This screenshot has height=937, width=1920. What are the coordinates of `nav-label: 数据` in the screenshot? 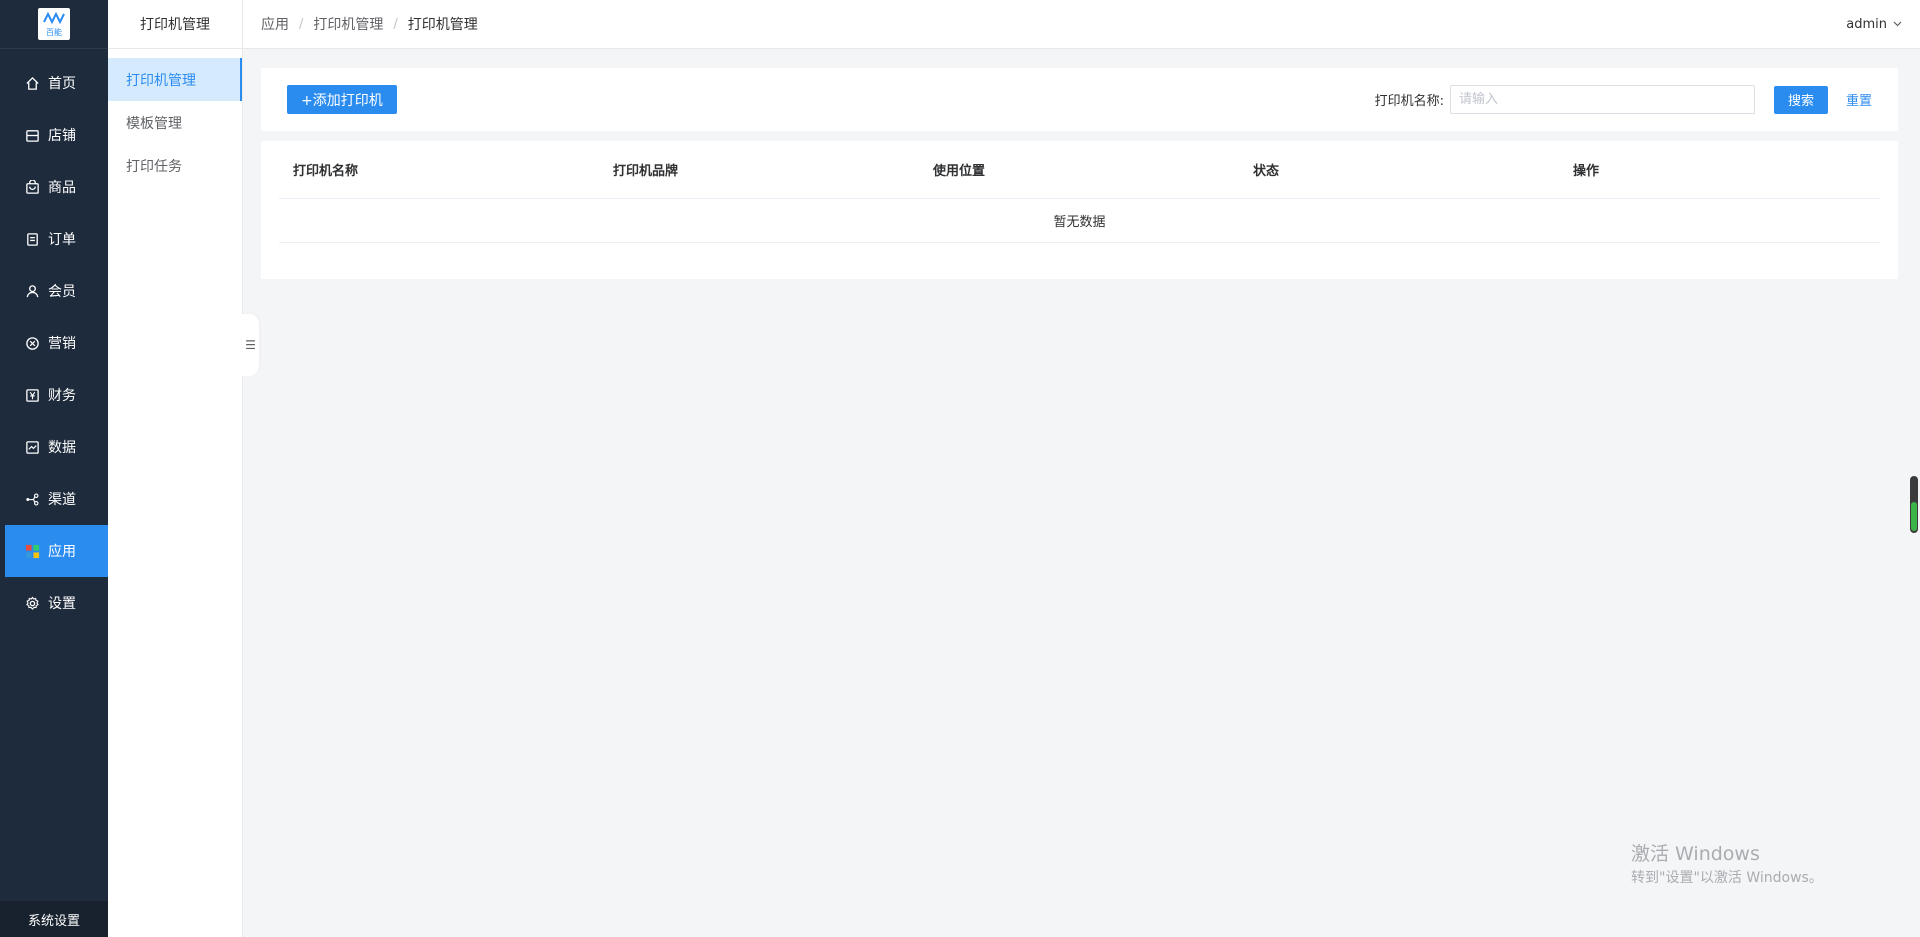 It's located at (62, 448).